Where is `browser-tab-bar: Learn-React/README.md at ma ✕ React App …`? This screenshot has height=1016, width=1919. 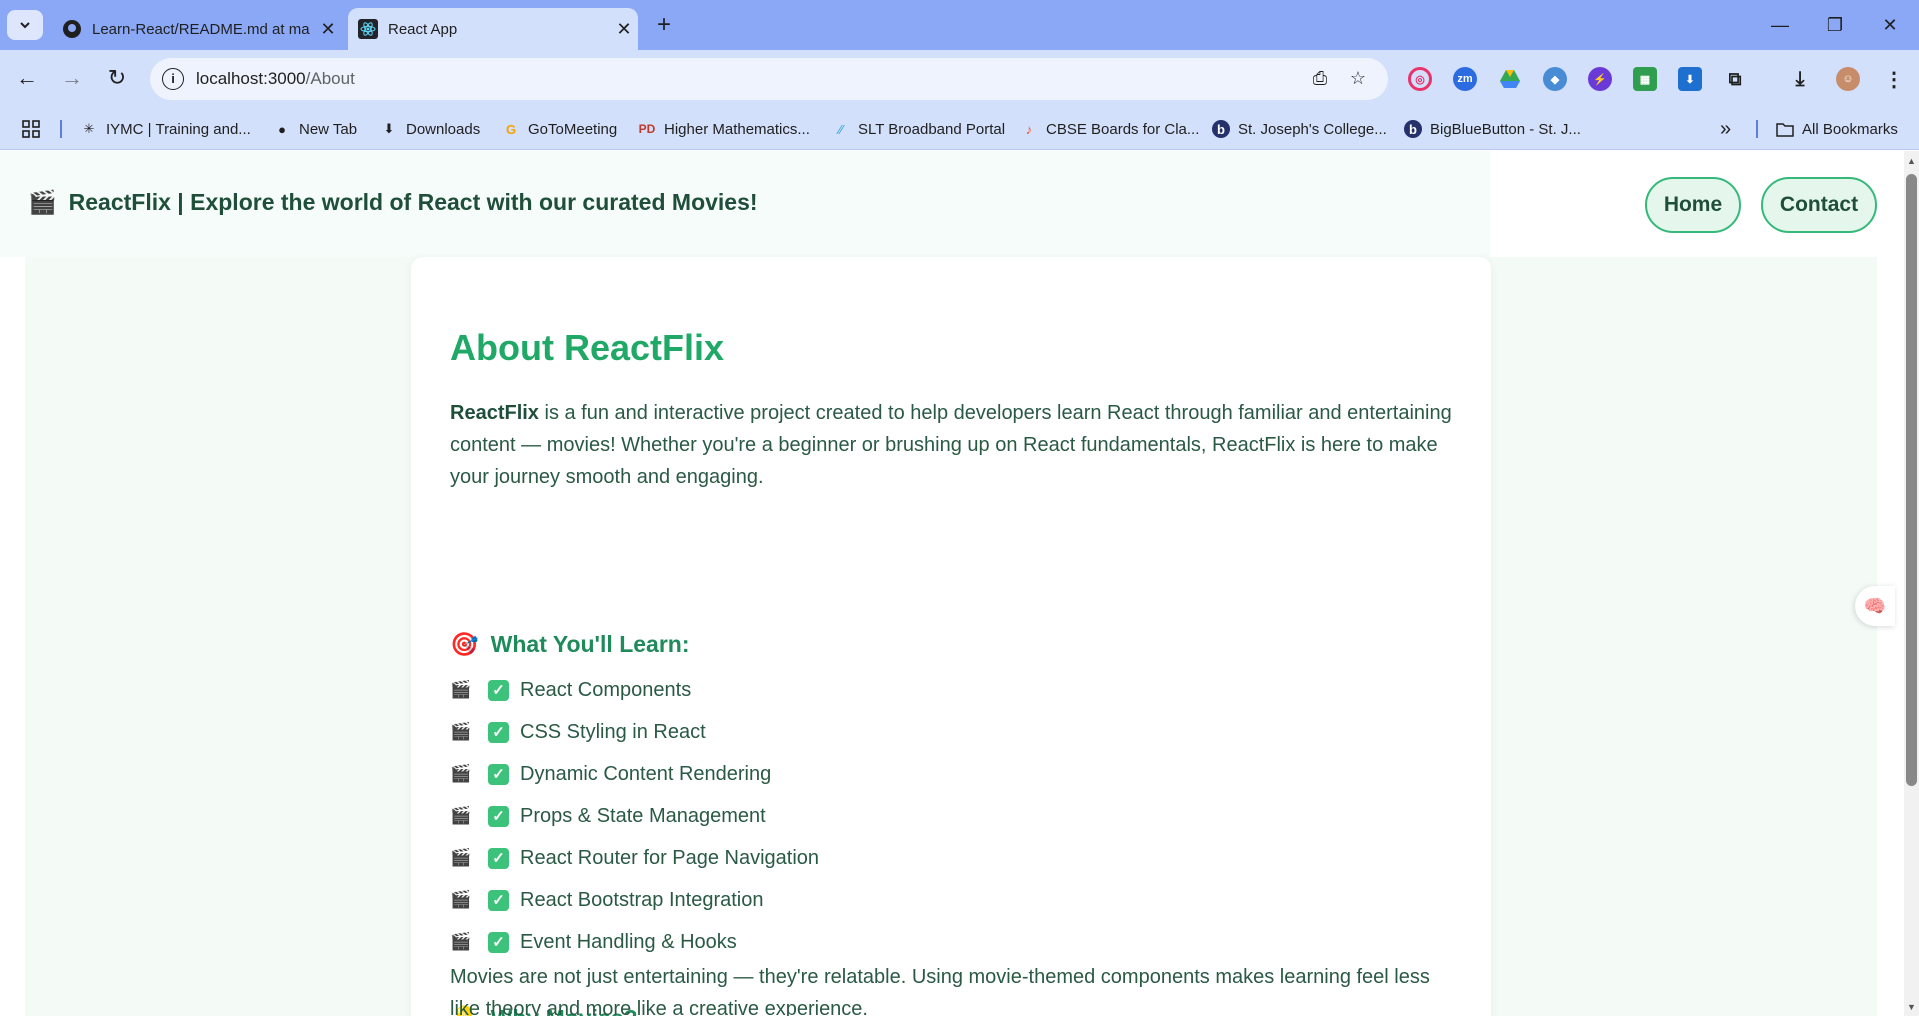
browser-tab-bar: Learn-React/README.md at ma ✕ React App … is located at coordinates (959, 25).